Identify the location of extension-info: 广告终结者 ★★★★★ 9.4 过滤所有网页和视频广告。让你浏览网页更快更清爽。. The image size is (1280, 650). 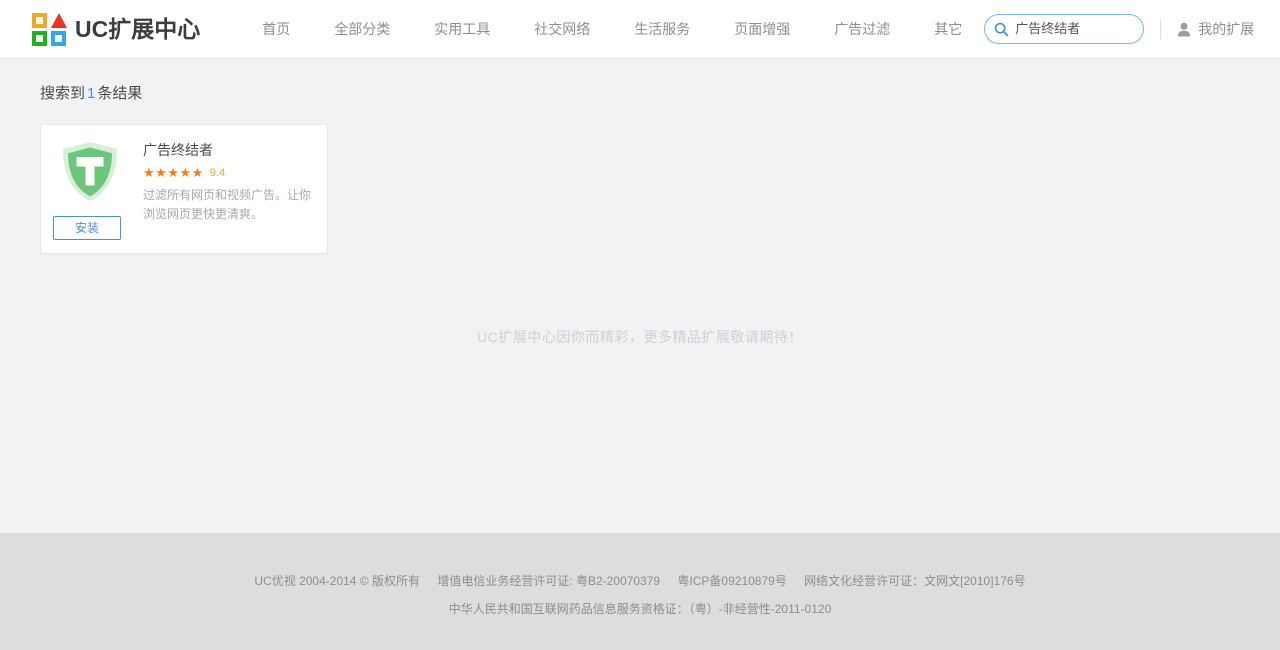
(221, 196).